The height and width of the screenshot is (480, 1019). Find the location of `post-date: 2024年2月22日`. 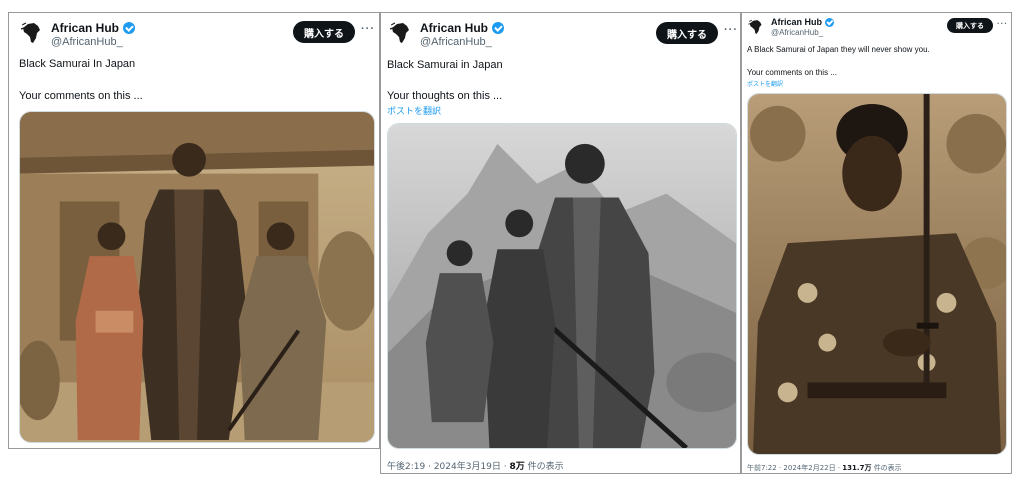

post-date: 2024年2月22日 is located at coordinates (809, 468).